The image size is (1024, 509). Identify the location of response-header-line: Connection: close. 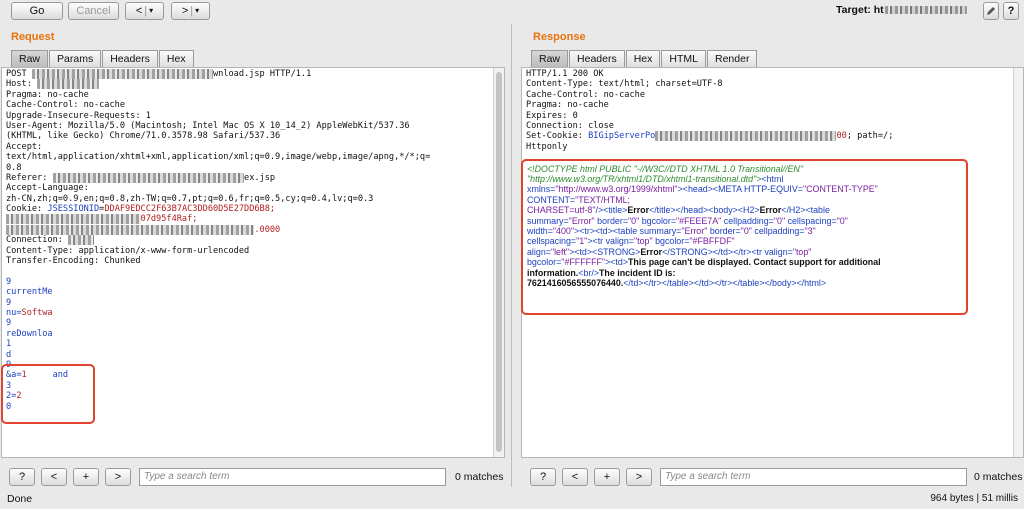
(774, 126).